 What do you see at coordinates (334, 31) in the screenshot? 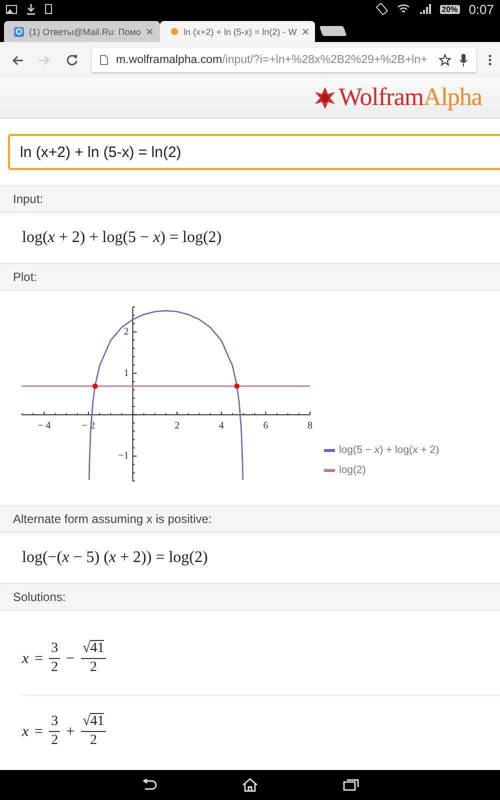
I see `new-tab-button` at bounding box center [334, 31].